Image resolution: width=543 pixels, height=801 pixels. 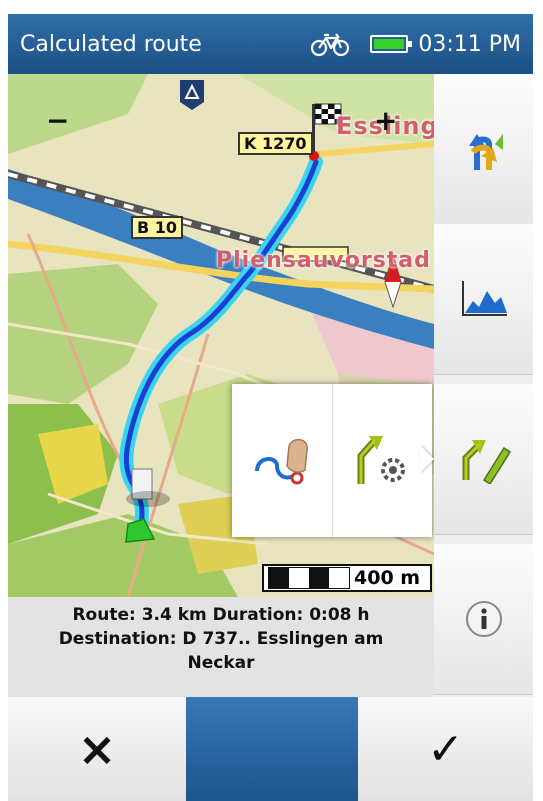 I want to click on checkmark-icon: ✓, so click(x=445, y=749).